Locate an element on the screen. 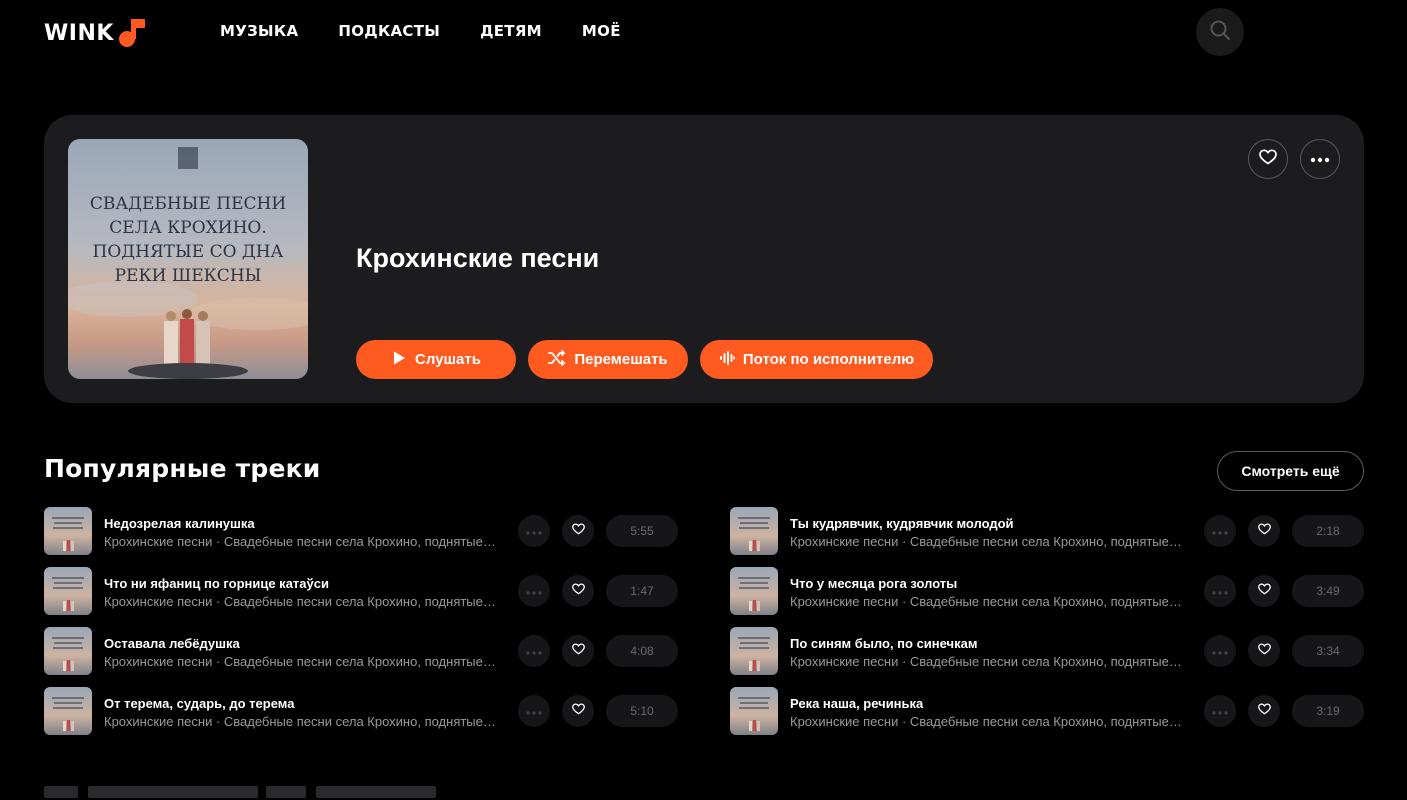 This screenshot has width=1407, height=800. track-duration: 3:19 is located at coordinates (1328, 711).